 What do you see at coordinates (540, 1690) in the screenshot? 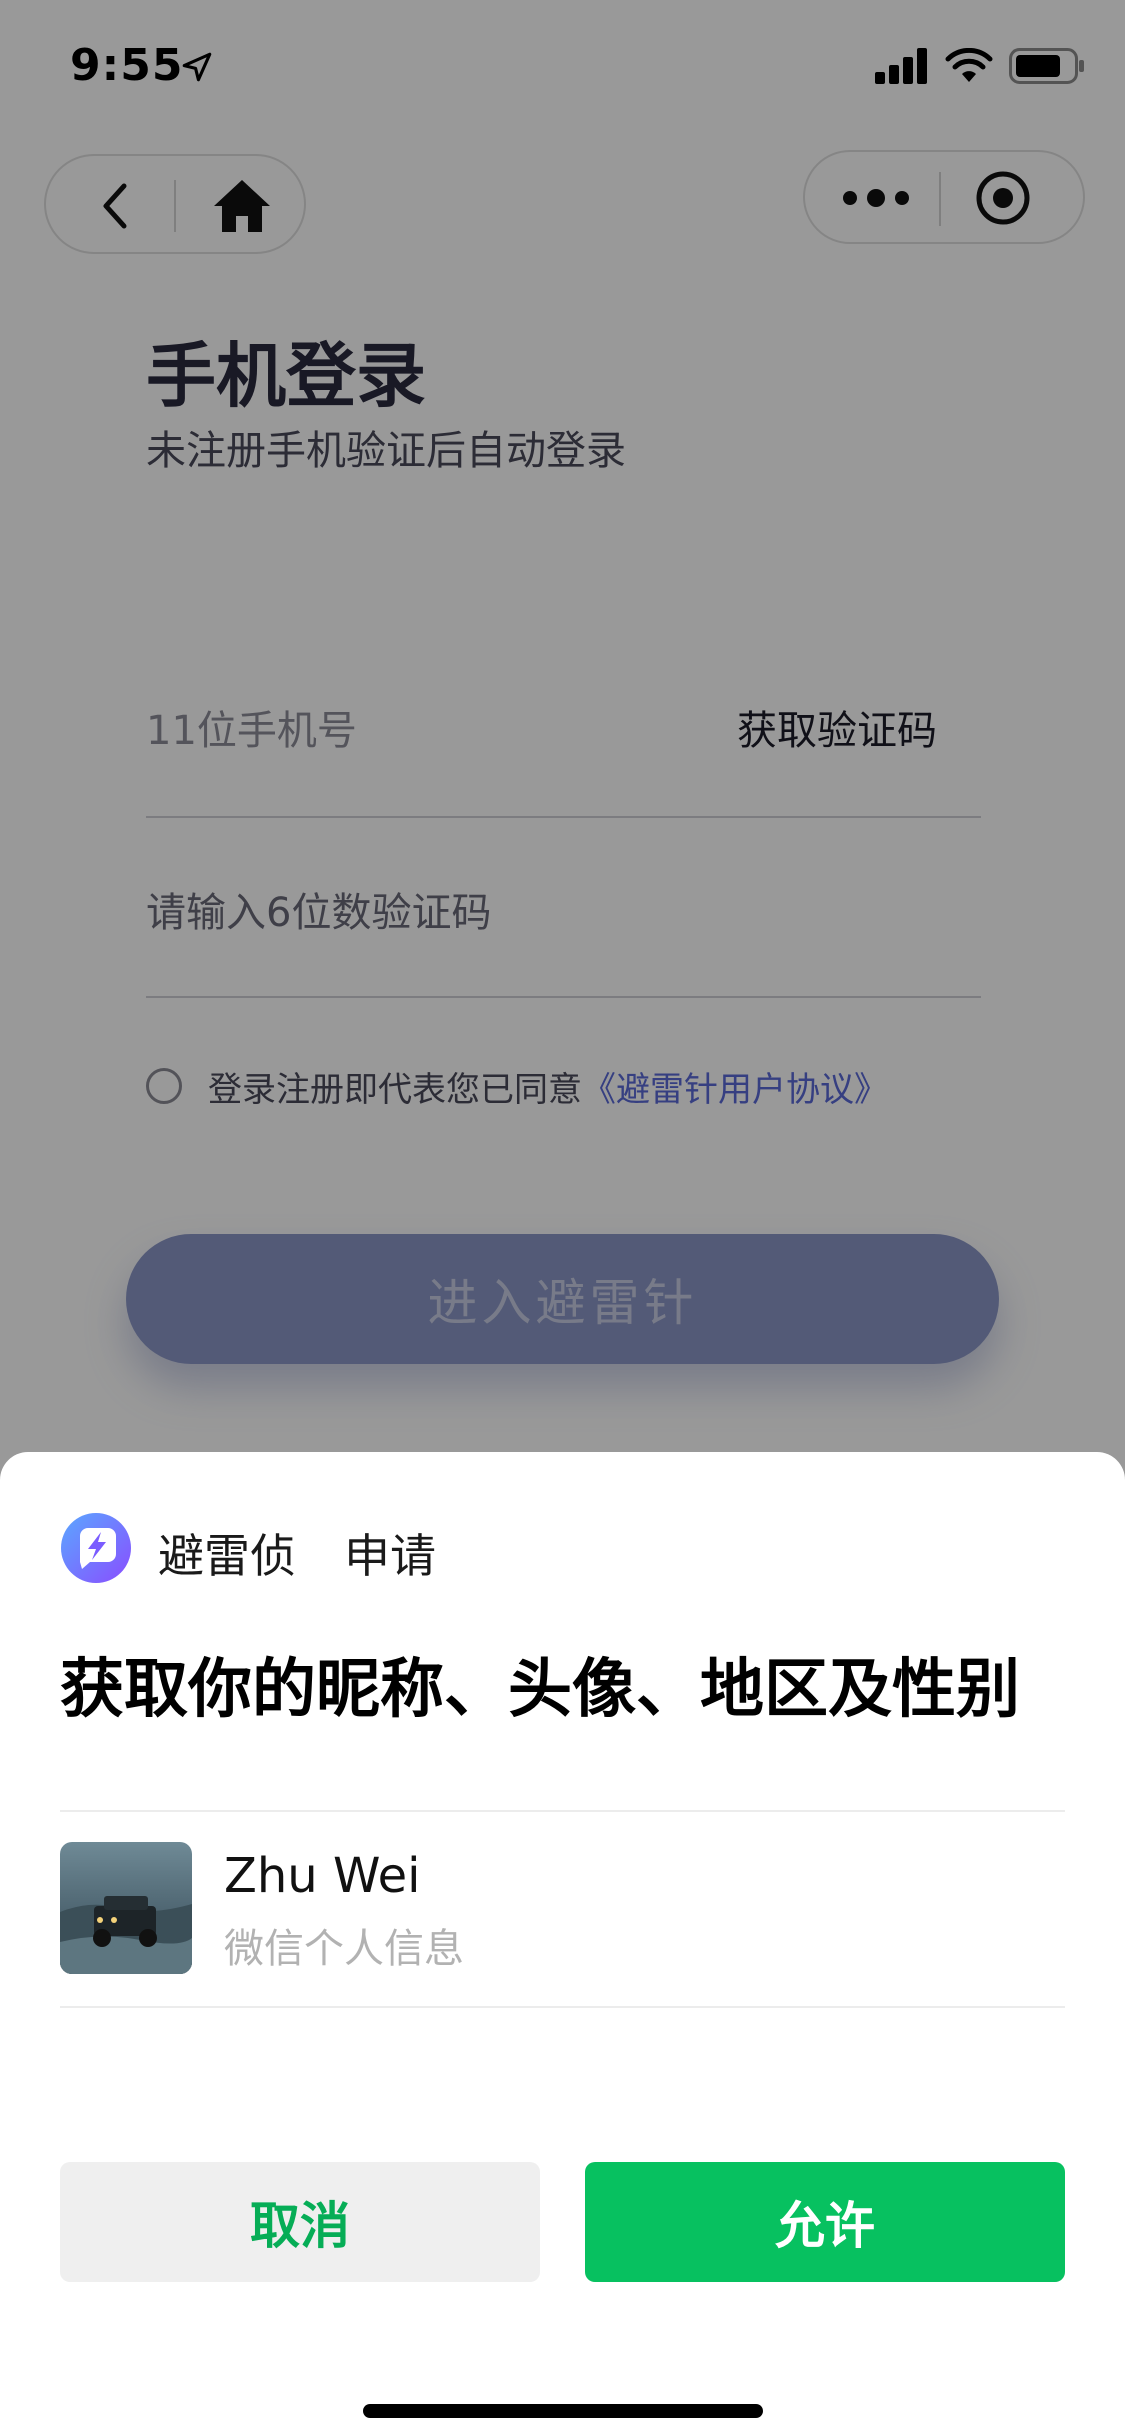
I see `permission-request: 获取你的昵称、头像、地区及性别` at bounding box center [540, 1690].